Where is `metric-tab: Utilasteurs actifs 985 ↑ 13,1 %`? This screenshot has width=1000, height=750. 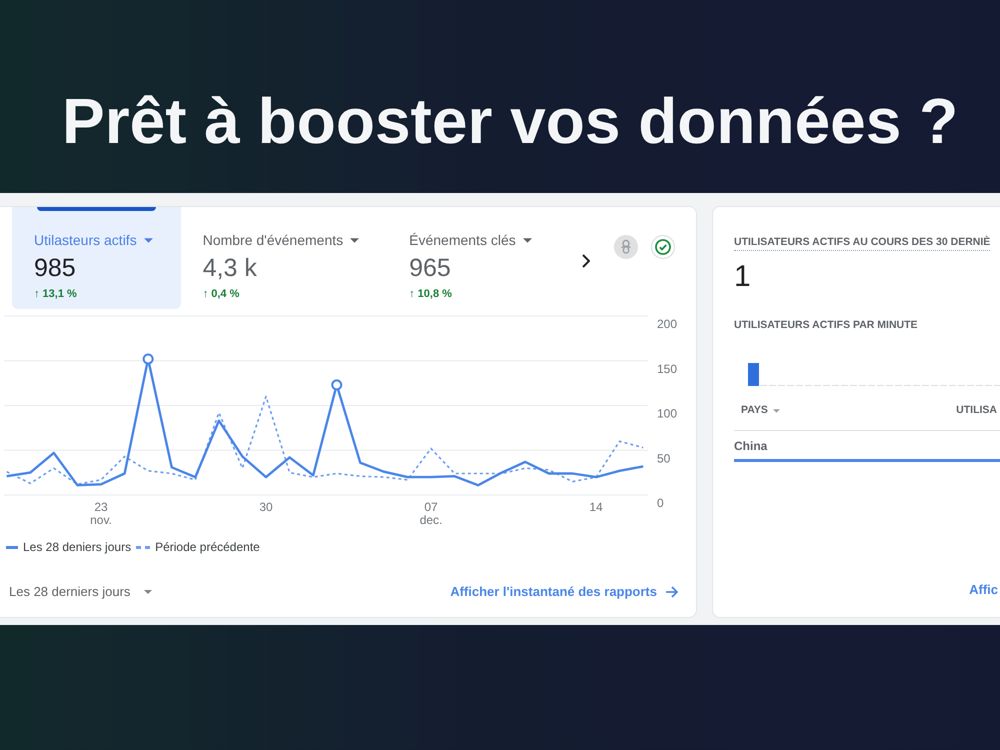 metric-tab: Utilasteurs actifs 985 ↑ 13,1 % is located at coordinates (96, 258).